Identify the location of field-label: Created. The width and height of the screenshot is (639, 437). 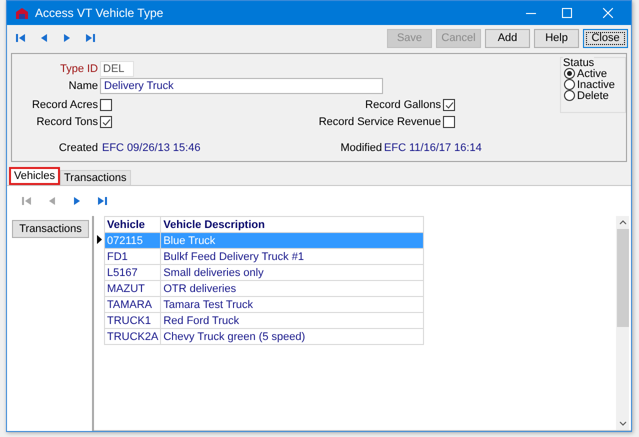
(78, 148).